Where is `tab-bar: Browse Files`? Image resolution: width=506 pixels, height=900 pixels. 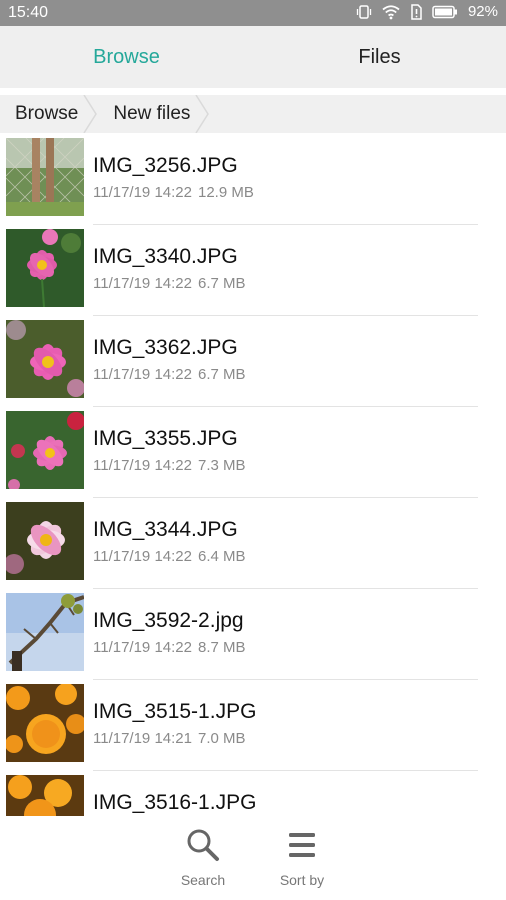
tab-bar: Browse Files is located at coordinates (253, 57).